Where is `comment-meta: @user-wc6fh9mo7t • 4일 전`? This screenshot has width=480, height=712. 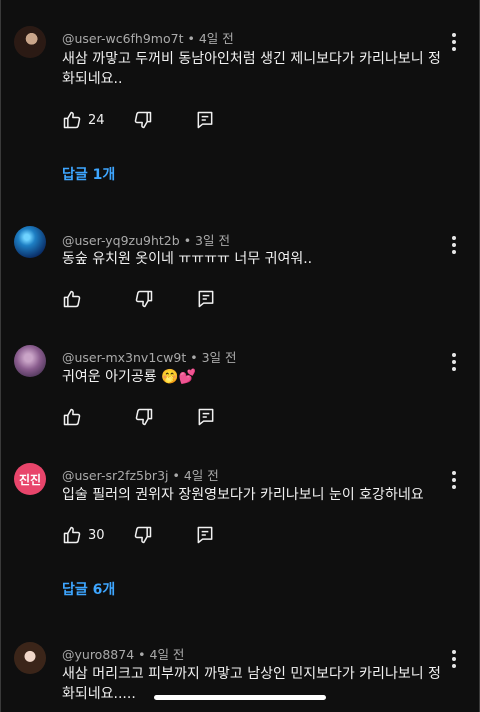 comment-meta: @user-wc6fh9mo7t • 4일 전 is located at coordinates (148, 37).